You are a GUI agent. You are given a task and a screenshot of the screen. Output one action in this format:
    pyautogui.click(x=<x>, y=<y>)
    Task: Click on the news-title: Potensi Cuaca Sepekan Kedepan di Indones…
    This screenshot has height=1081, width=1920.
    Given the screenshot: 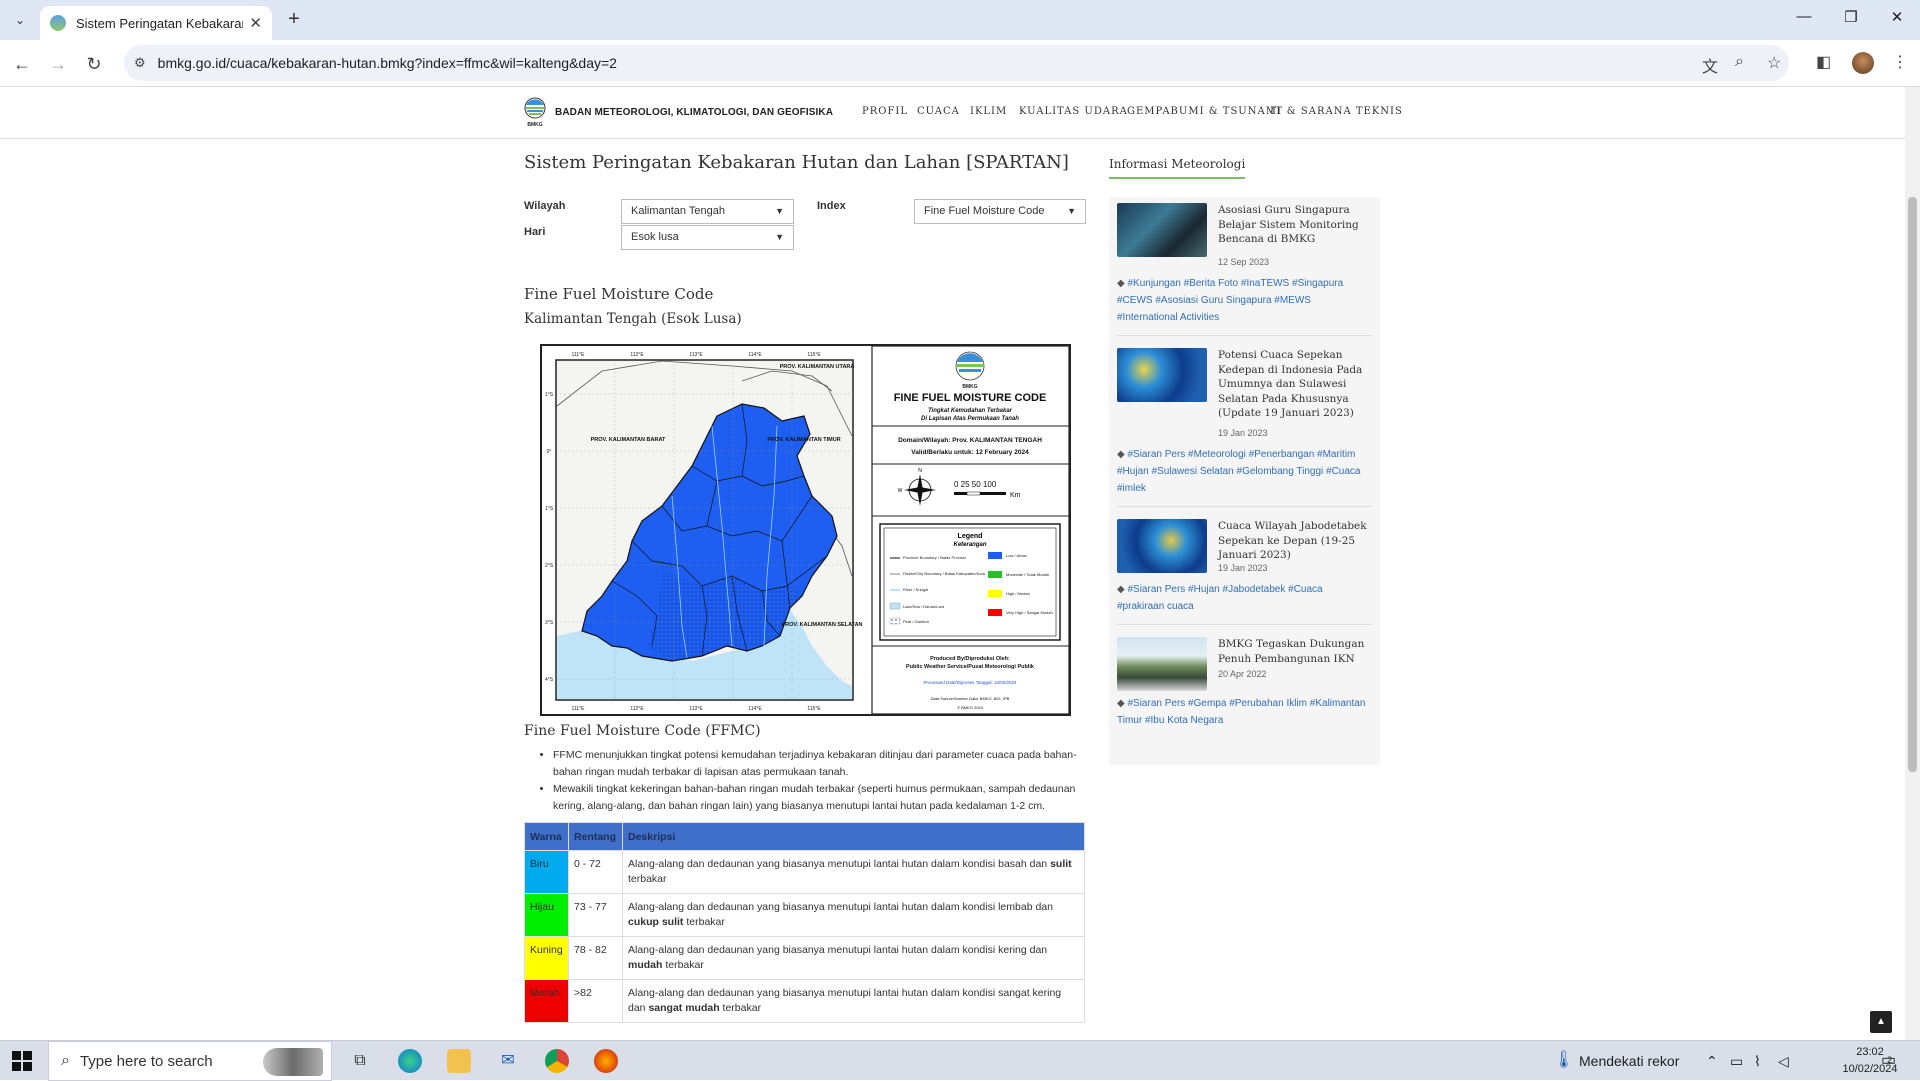 What is the action you would take?
    pyautogui.click(x=1293, y=384)
    